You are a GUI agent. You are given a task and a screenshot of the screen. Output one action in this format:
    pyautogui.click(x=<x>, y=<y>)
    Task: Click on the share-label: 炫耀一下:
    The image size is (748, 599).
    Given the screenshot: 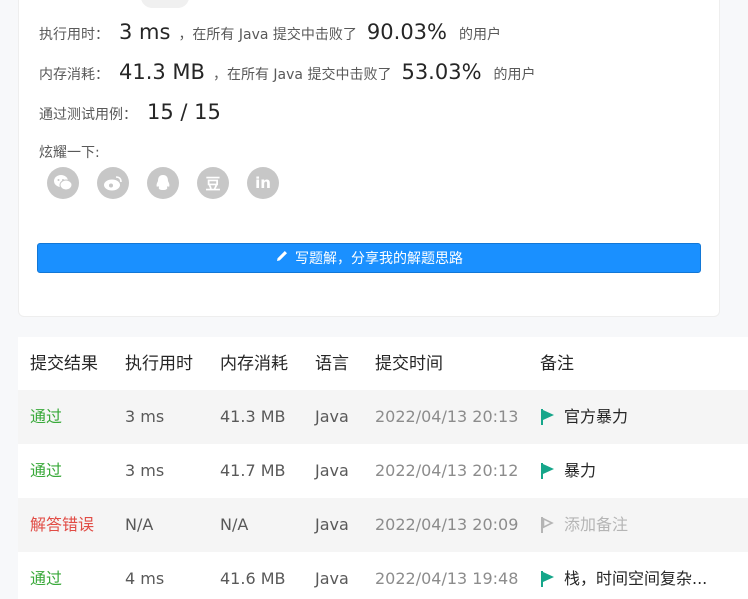 What is the action you would take?
    pyautogui.click(x=69, y=153)
    